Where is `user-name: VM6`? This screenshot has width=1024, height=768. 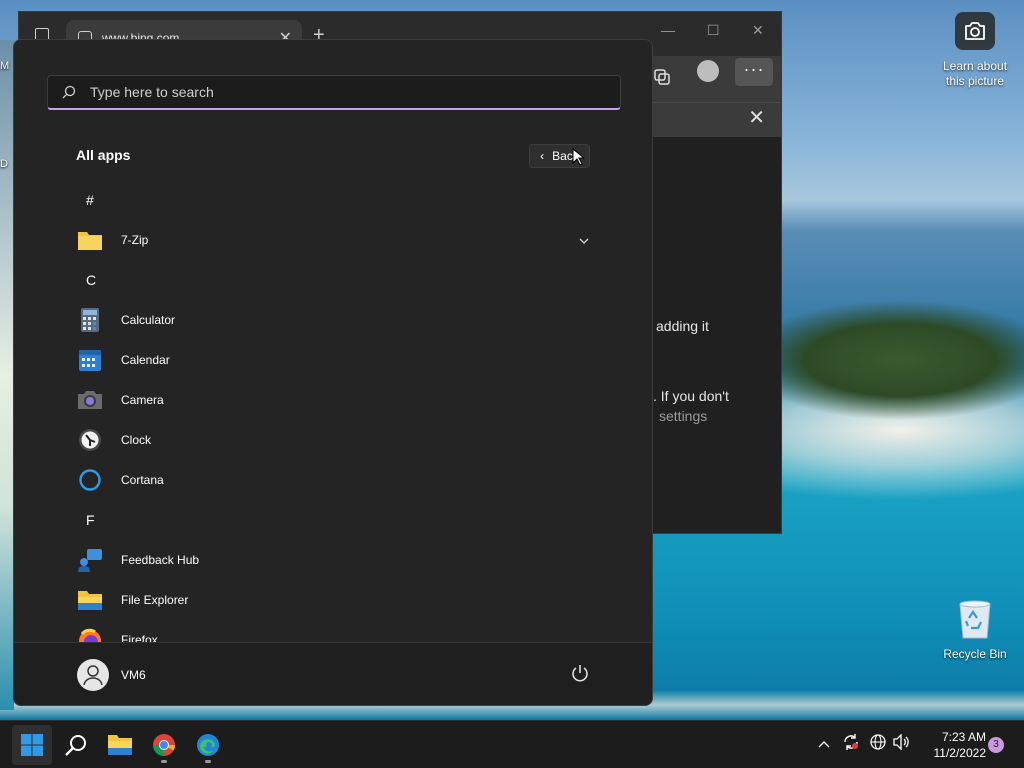 user-name: VM6 is located at coordinates (133, 675).